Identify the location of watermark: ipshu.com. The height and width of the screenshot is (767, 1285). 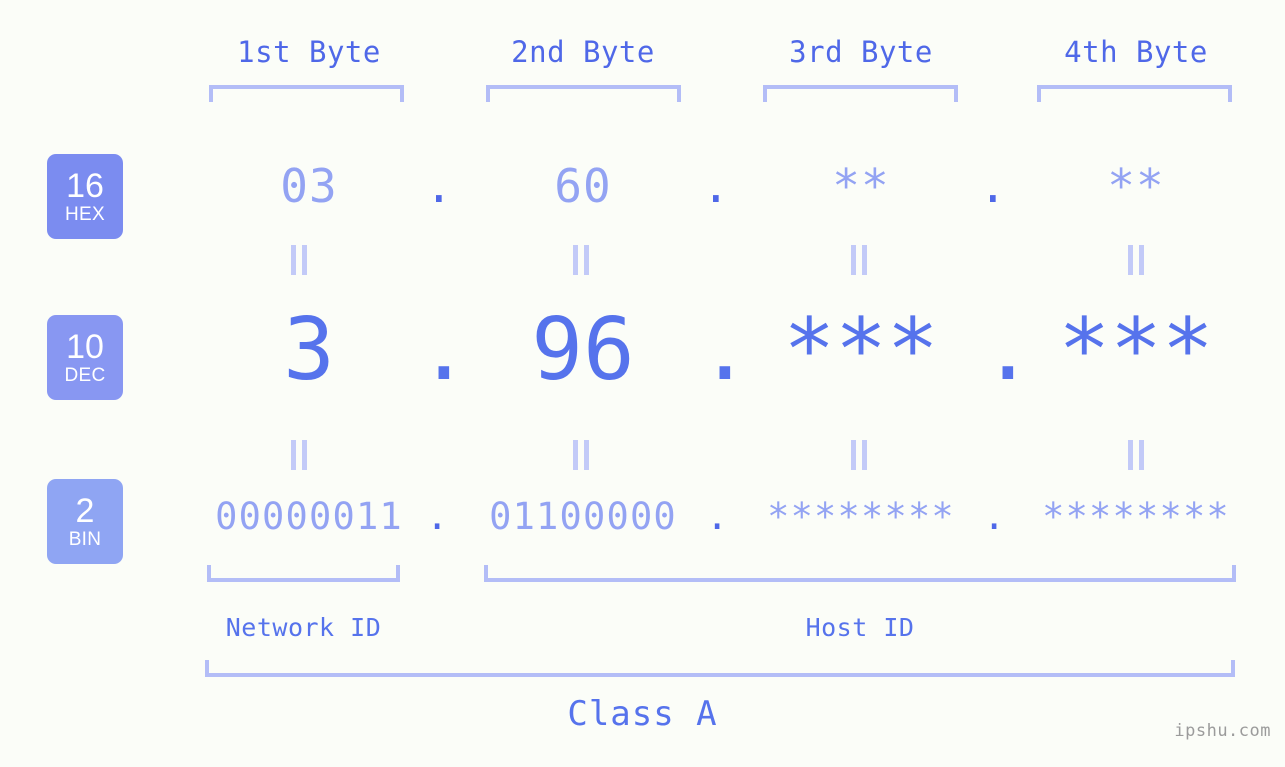
(1222, 731).